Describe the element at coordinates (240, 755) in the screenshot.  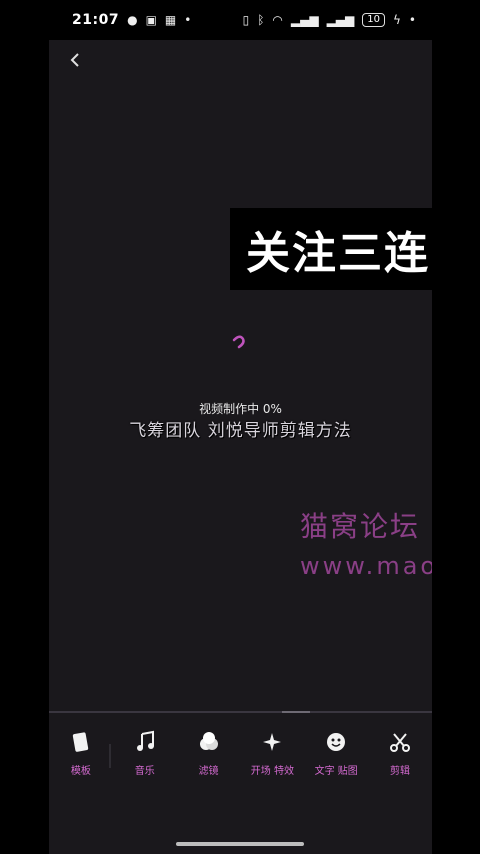
I see `bottom-toolbar: 模板 音乐 滤镜 开场 特效 文字 贴图 剪辑` at that location.